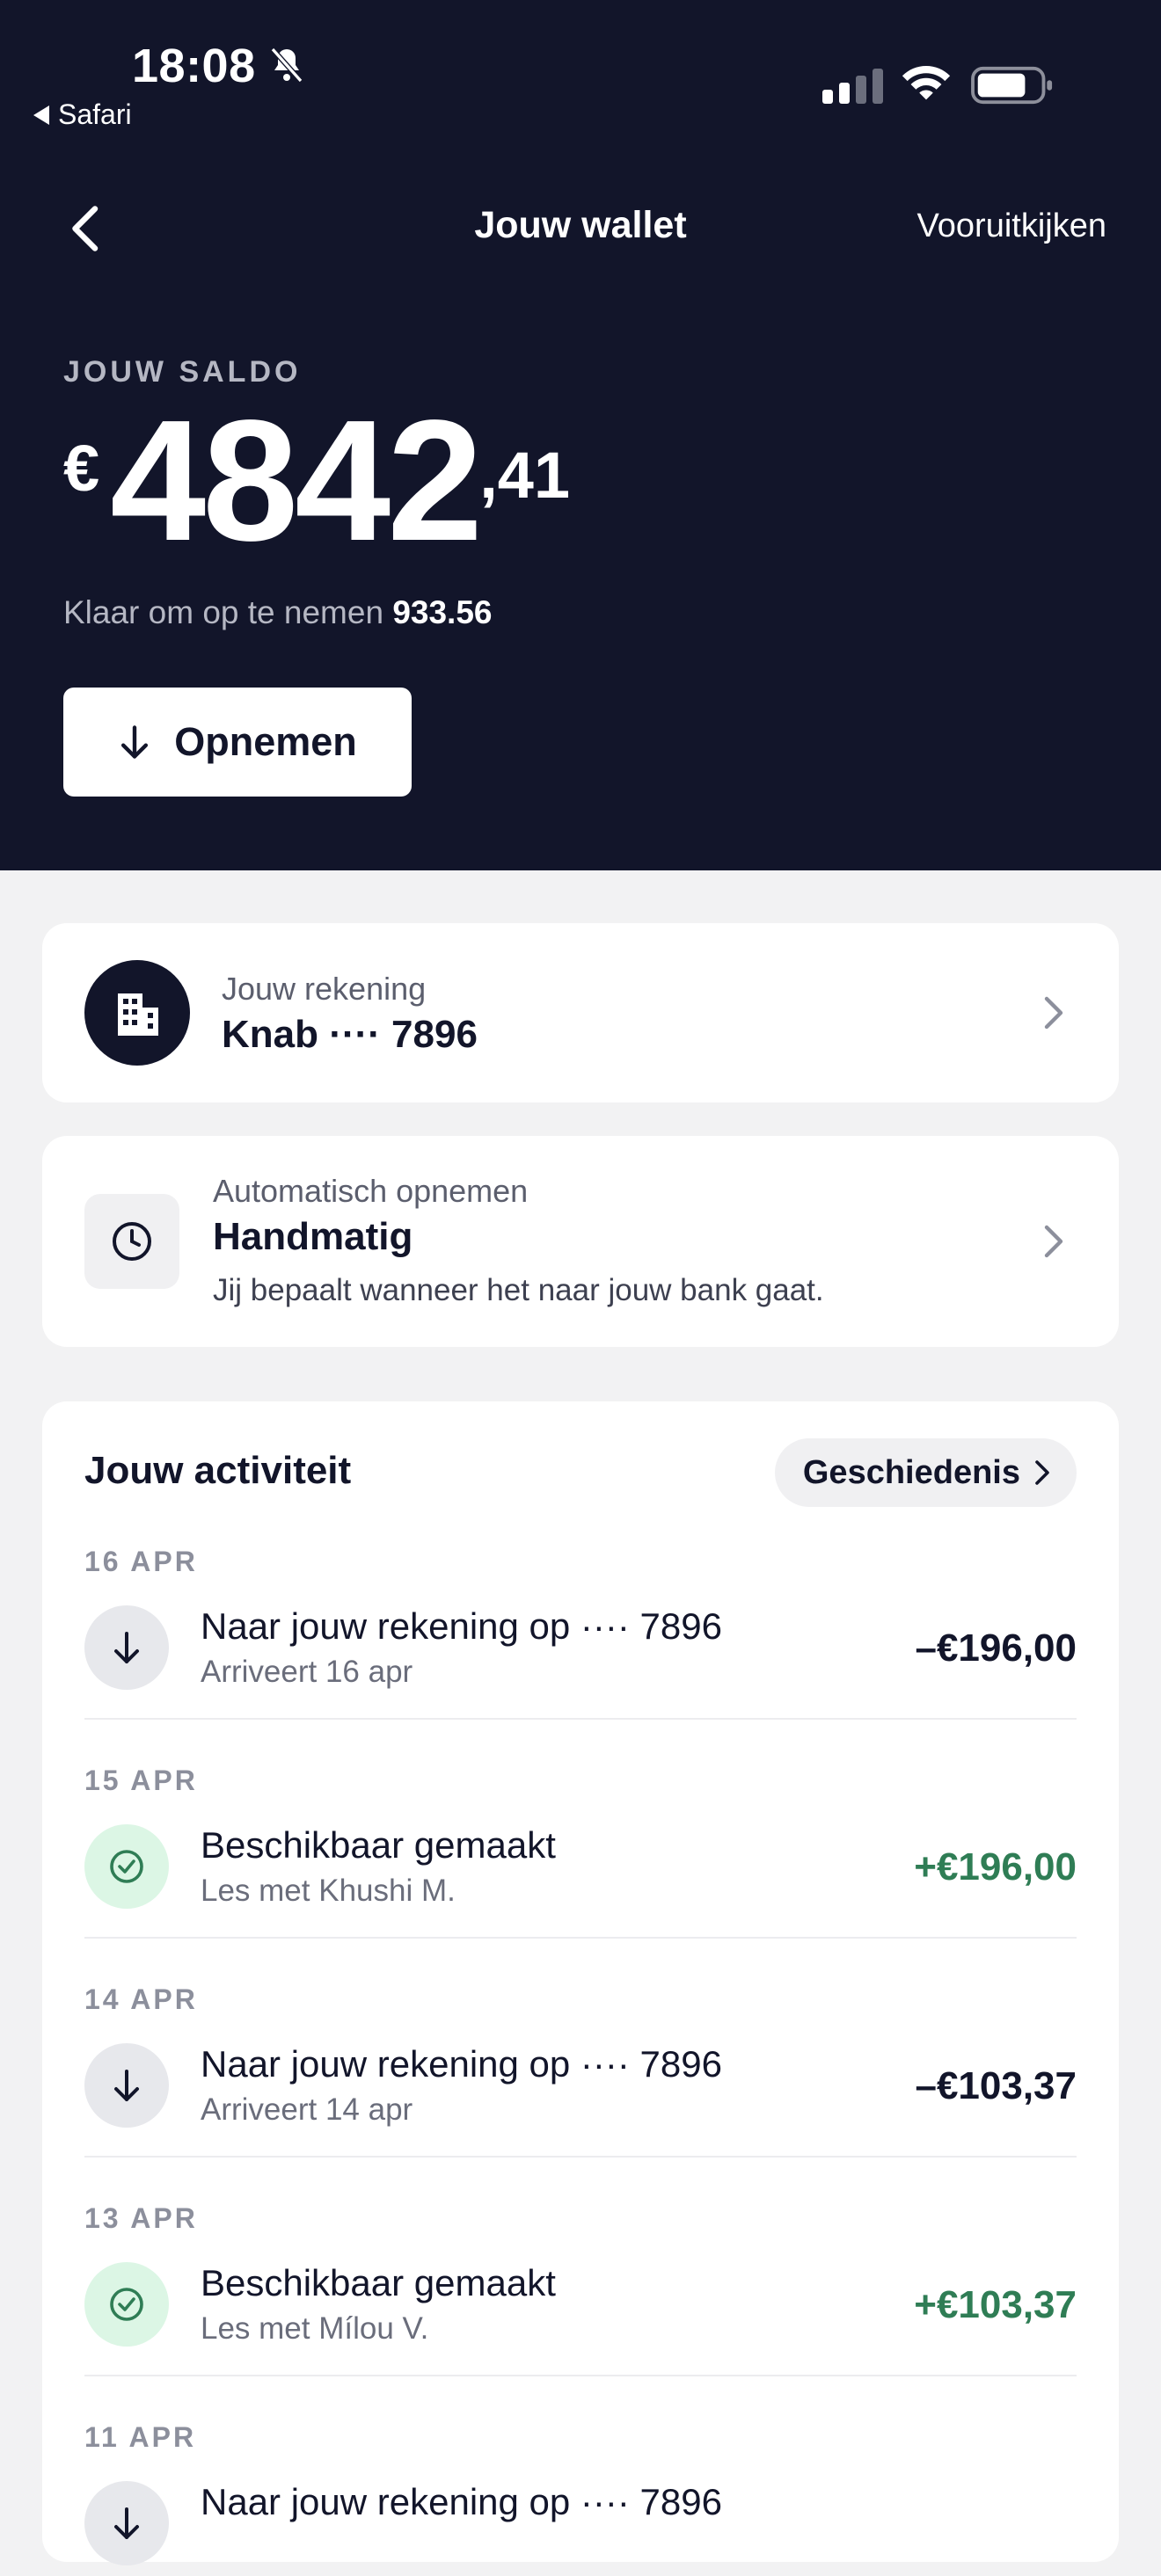  What do you see at coordinates (265, 741) in the screenshot?
I see `withdraw-label: Opnemen` at bounding box center [265, 741].